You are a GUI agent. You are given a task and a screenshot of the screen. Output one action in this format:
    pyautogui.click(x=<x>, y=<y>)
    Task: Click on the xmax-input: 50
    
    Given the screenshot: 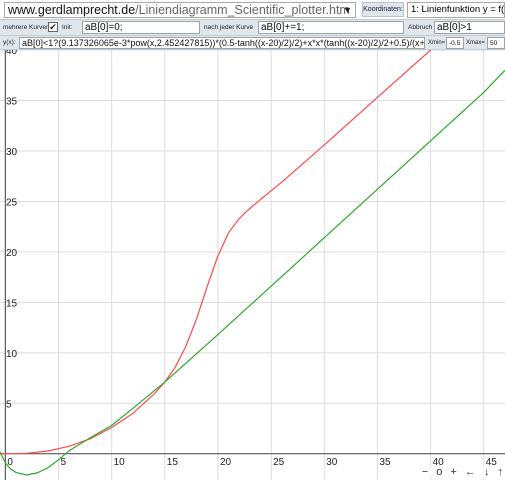 What is the action you would take?
    pyautogui.click(x=496, y=43)
    